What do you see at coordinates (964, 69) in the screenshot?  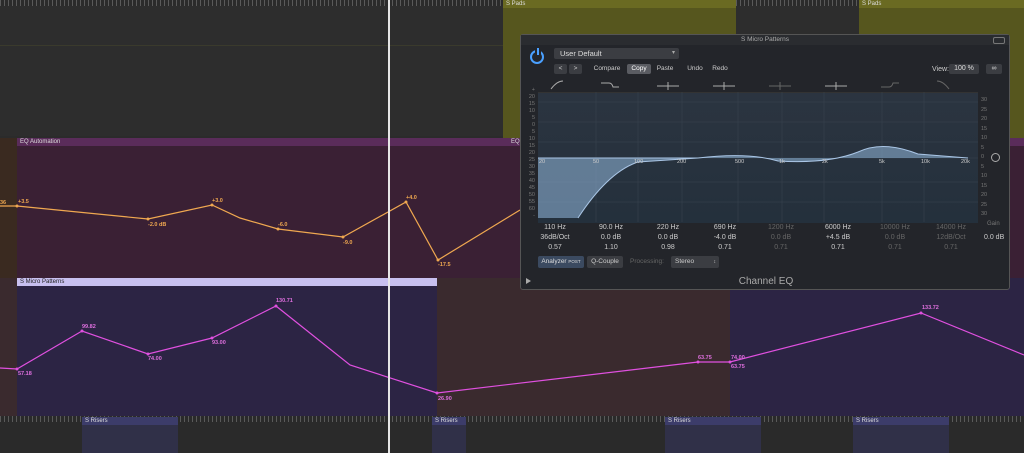 I see `view-zoom-menu: 100 %` at bounding box center [964, 69].